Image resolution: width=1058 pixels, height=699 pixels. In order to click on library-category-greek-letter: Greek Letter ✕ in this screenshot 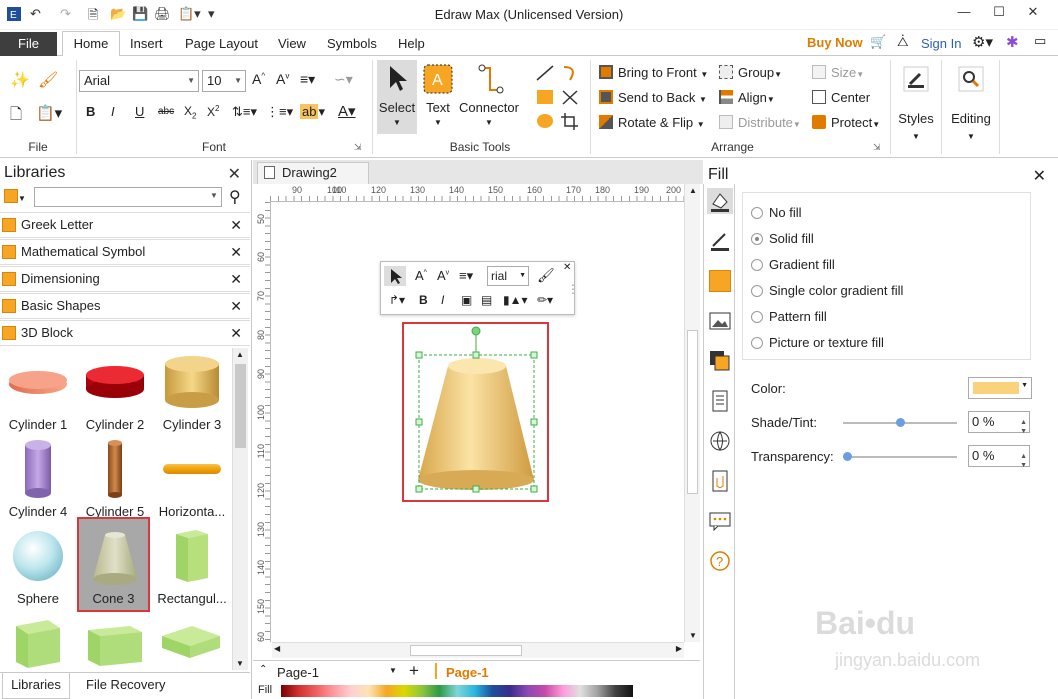, I will do `click(125, 225)`.